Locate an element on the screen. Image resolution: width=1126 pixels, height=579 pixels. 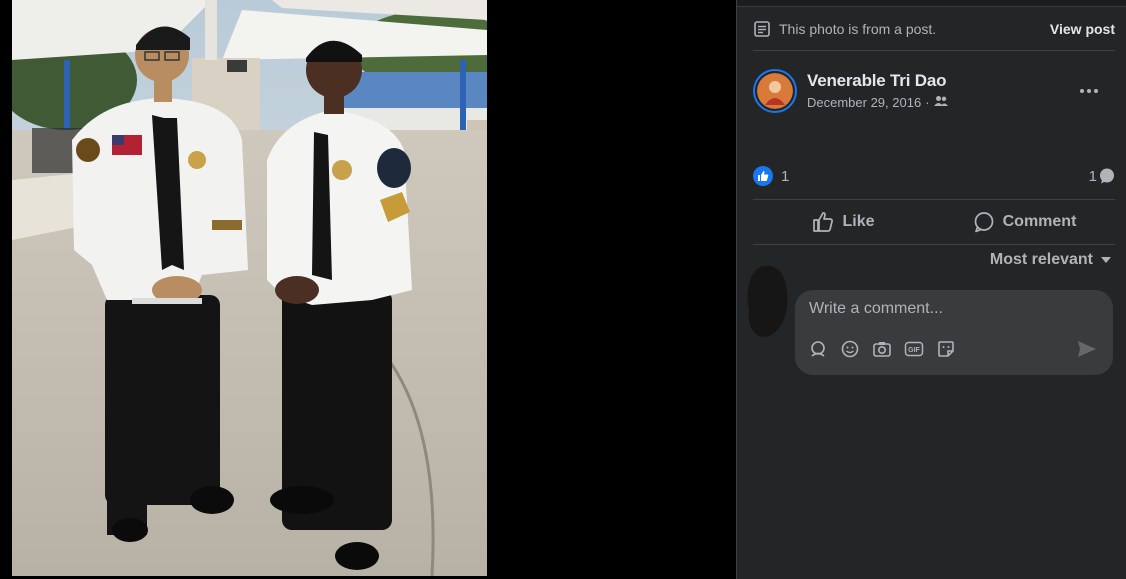
author-name: Venerable Tri Dao is located at coordinates (876, 81).